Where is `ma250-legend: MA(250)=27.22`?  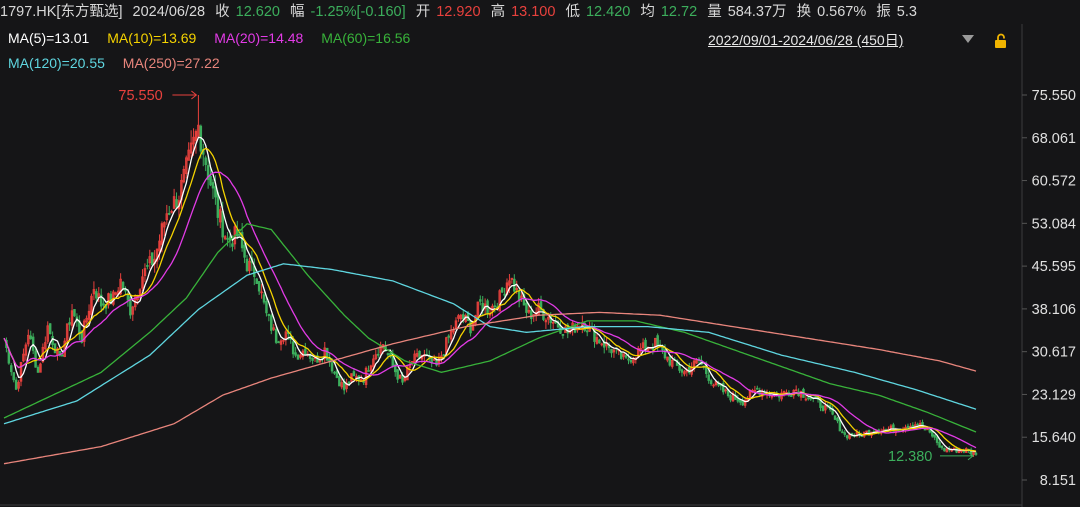 ma250-legend: MA(250)=27.22 is located at coordinates (171, 63).